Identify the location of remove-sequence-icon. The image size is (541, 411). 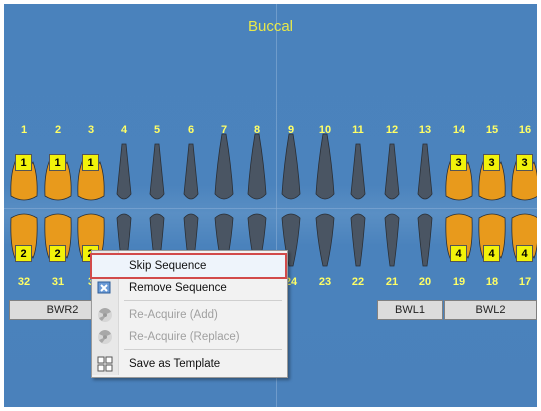
(105, 288).